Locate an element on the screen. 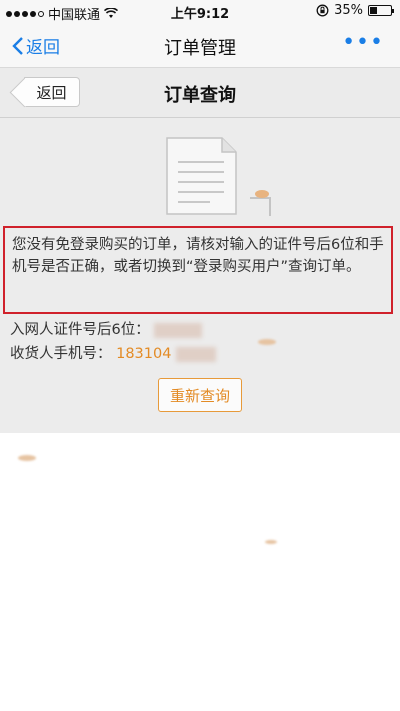 The width and height of the screenshot is (400, 711). battery-percent: 35% is located at coordinates (348, 10).